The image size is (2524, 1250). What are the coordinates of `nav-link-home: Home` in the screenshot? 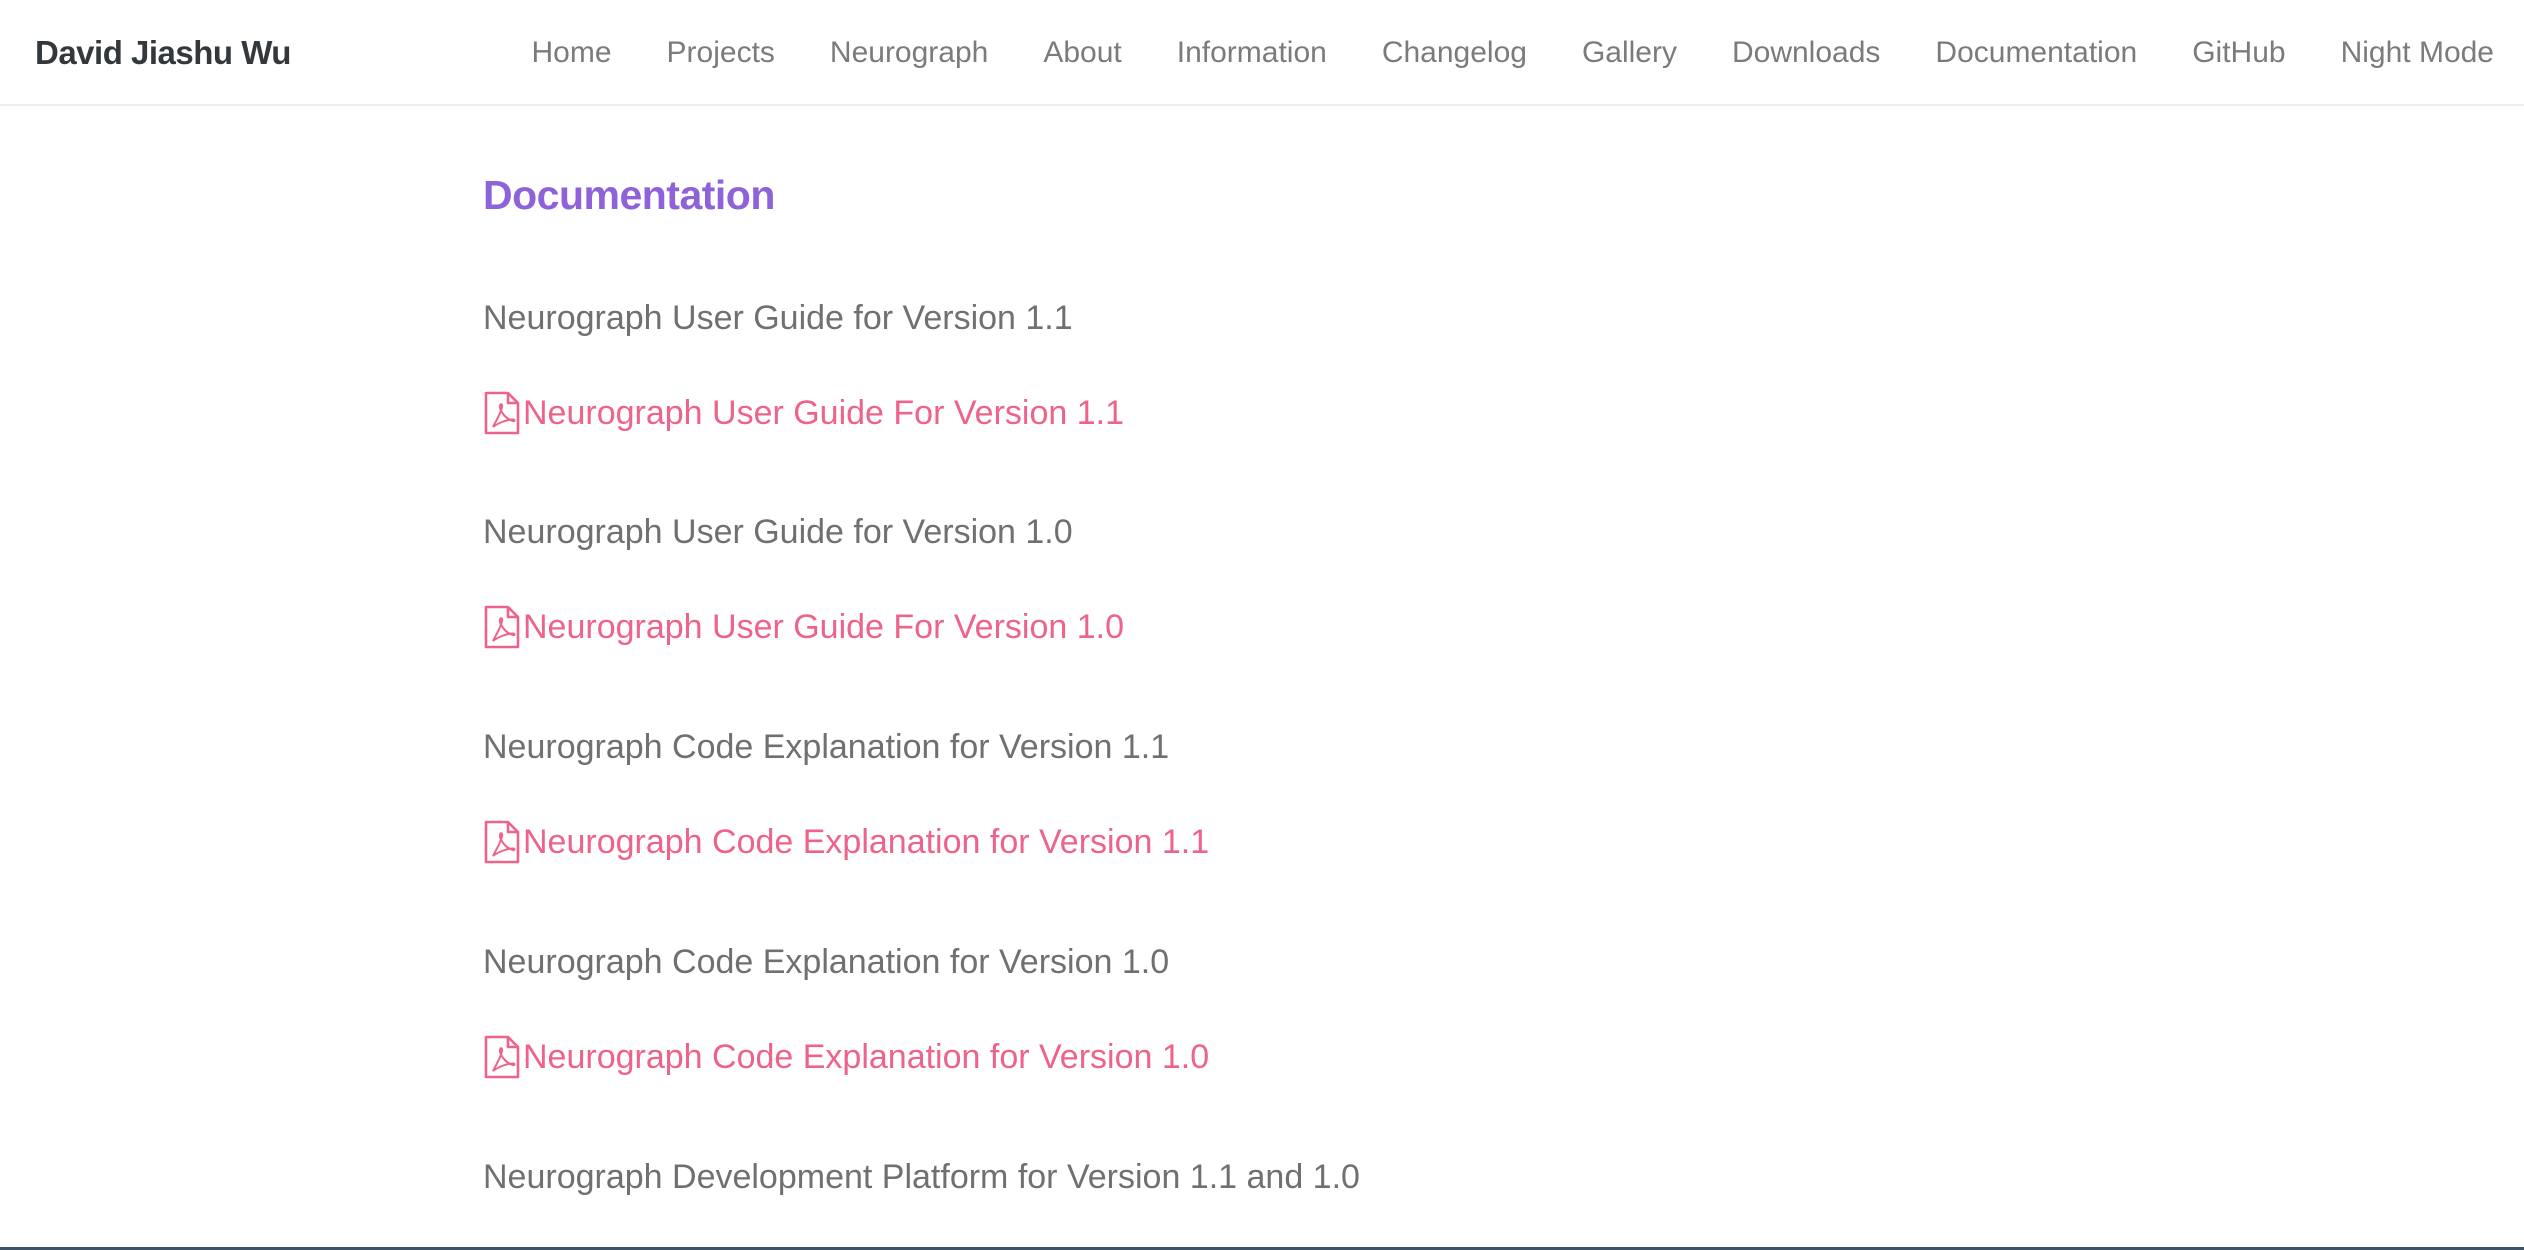 It's located at (572, 52).